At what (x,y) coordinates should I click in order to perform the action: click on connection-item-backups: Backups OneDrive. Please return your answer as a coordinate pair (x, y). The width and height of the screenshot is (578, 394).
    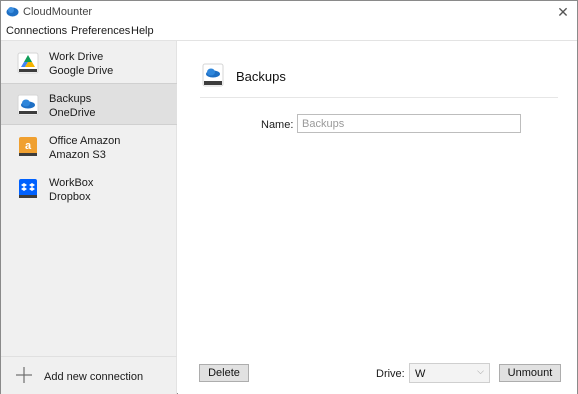
    Looking at the image, I should click on (89, 104).